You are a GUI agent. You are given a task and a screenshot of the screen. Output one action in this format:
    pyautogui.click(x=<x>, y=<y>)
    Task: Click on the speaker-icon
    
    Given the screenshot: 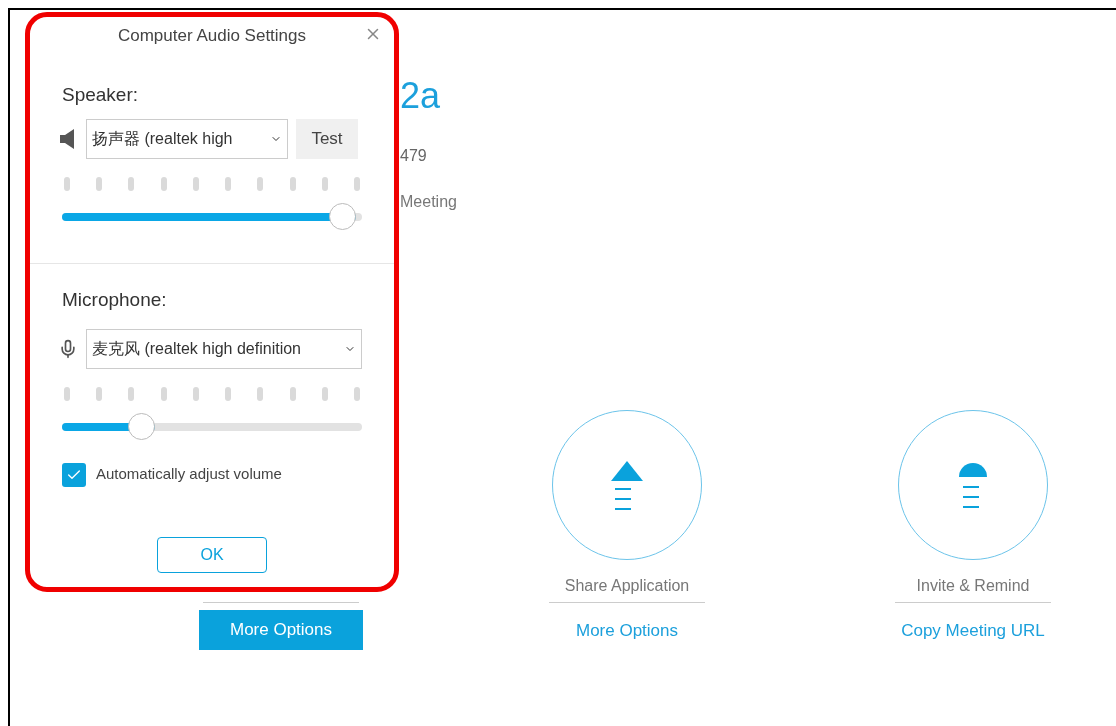 What is the action you would take?
    pyautogui.click(x=67, y=139)
    